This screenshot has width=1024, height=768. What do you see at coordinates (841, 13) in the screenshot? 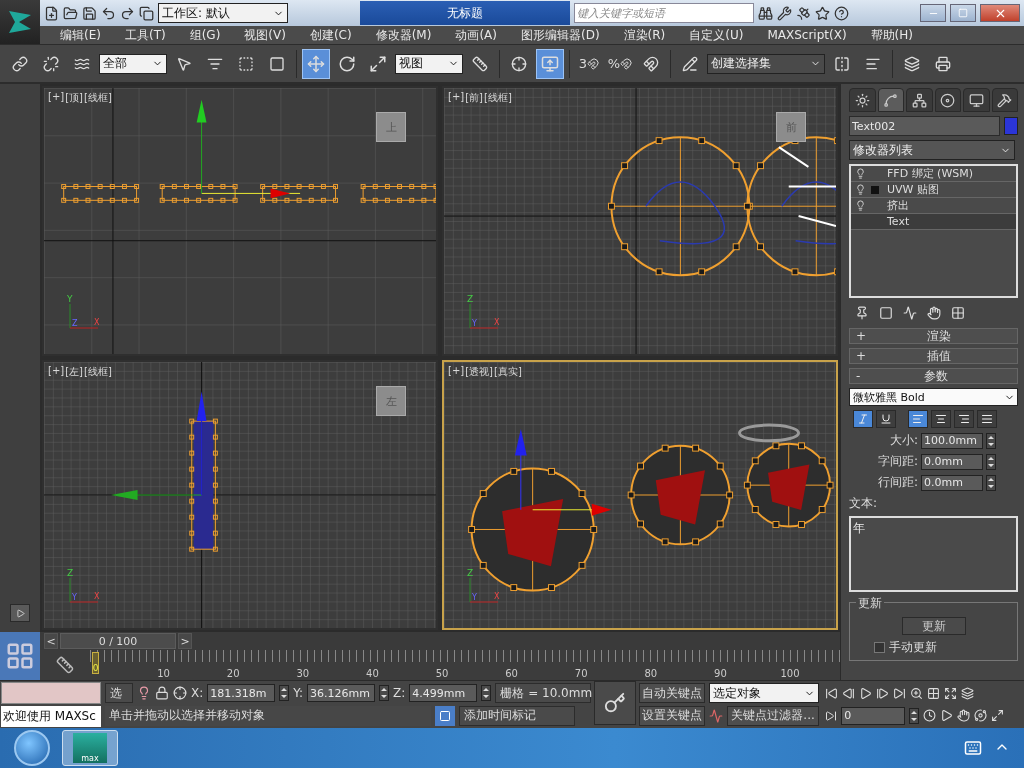
I see `help-icon` at bounding box center [841, 13].